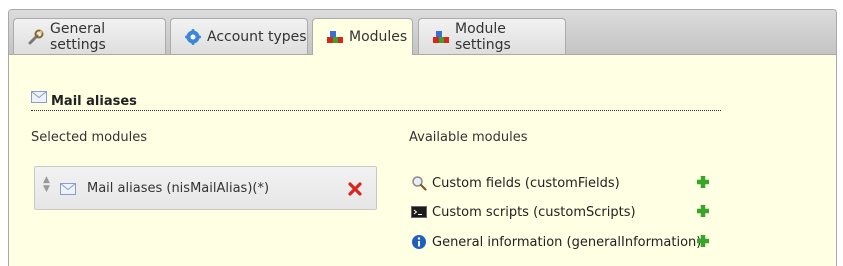  Describe the element at coordinates (78, 36) in the screenshot. I see `tab-label: General settings` at that location.